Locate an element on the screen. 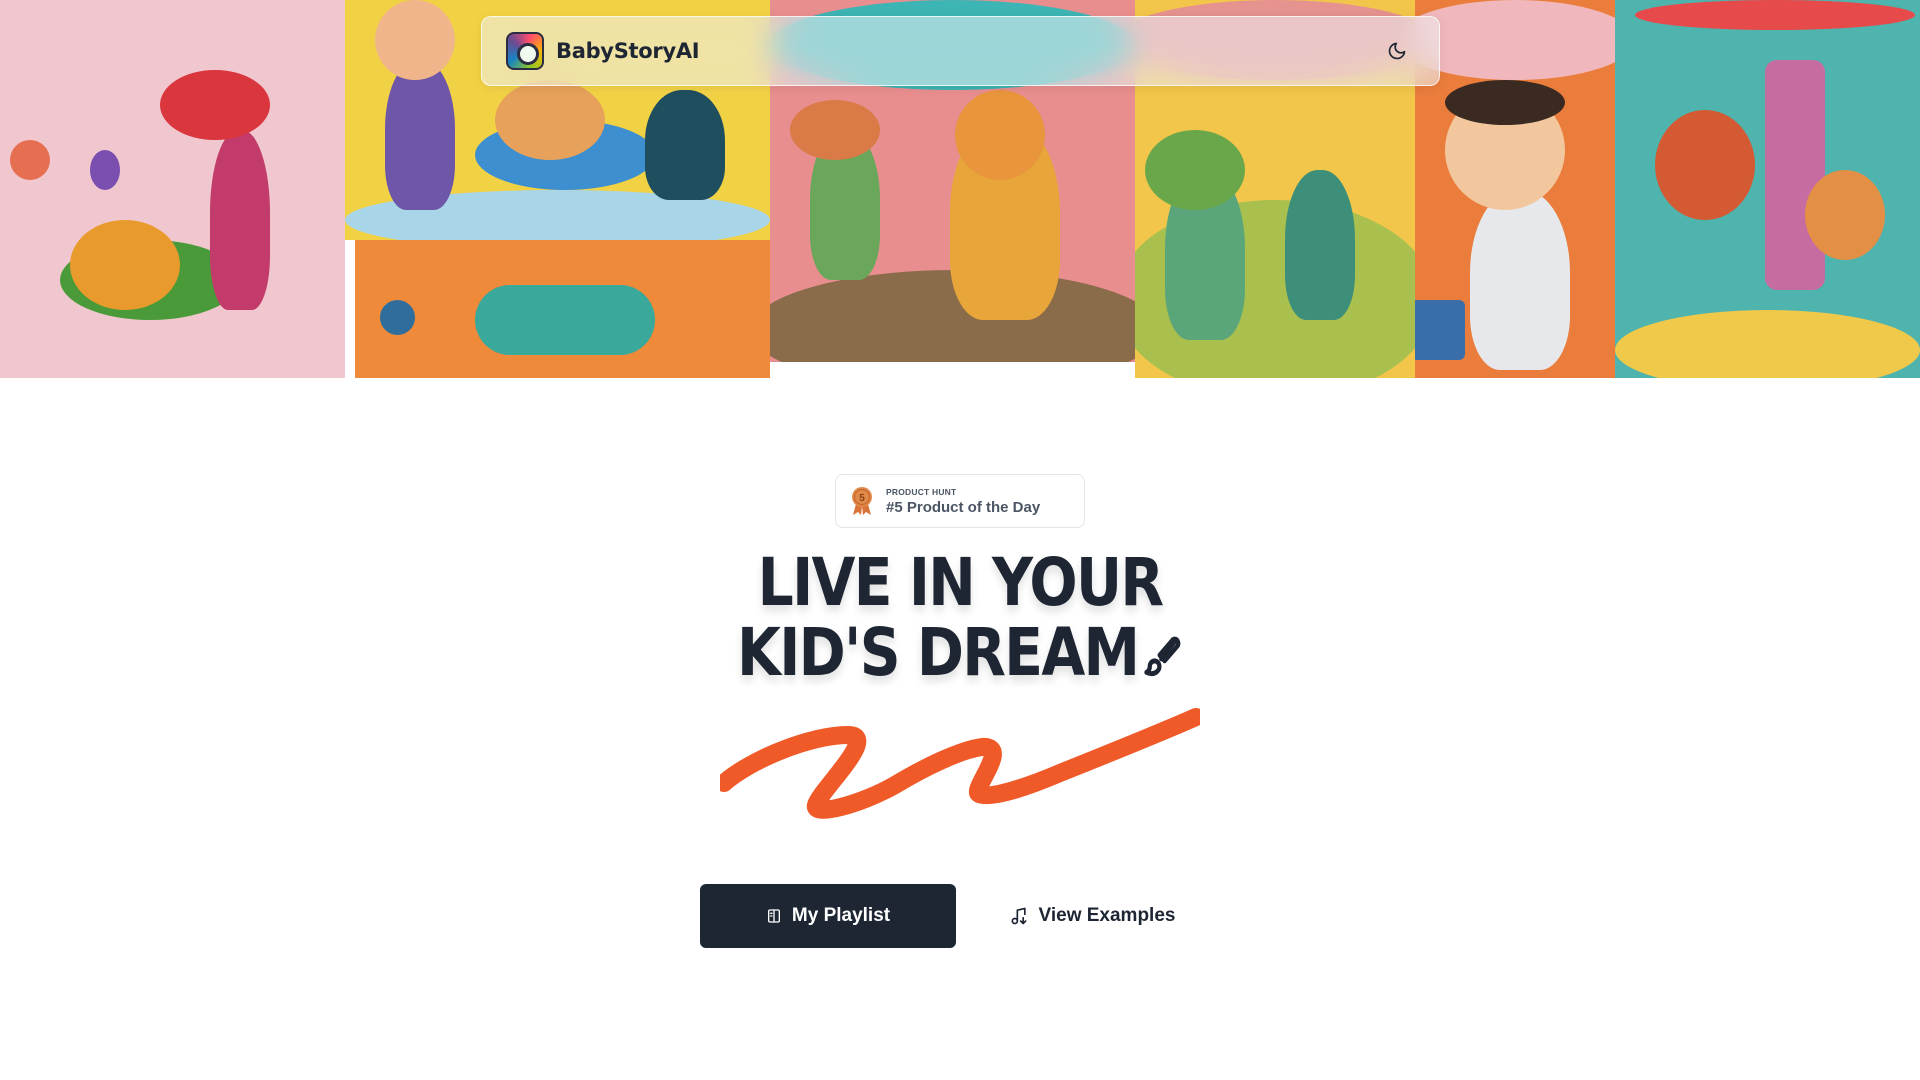  view-examples-label: View Examples is located at coordinates (1107, 915).